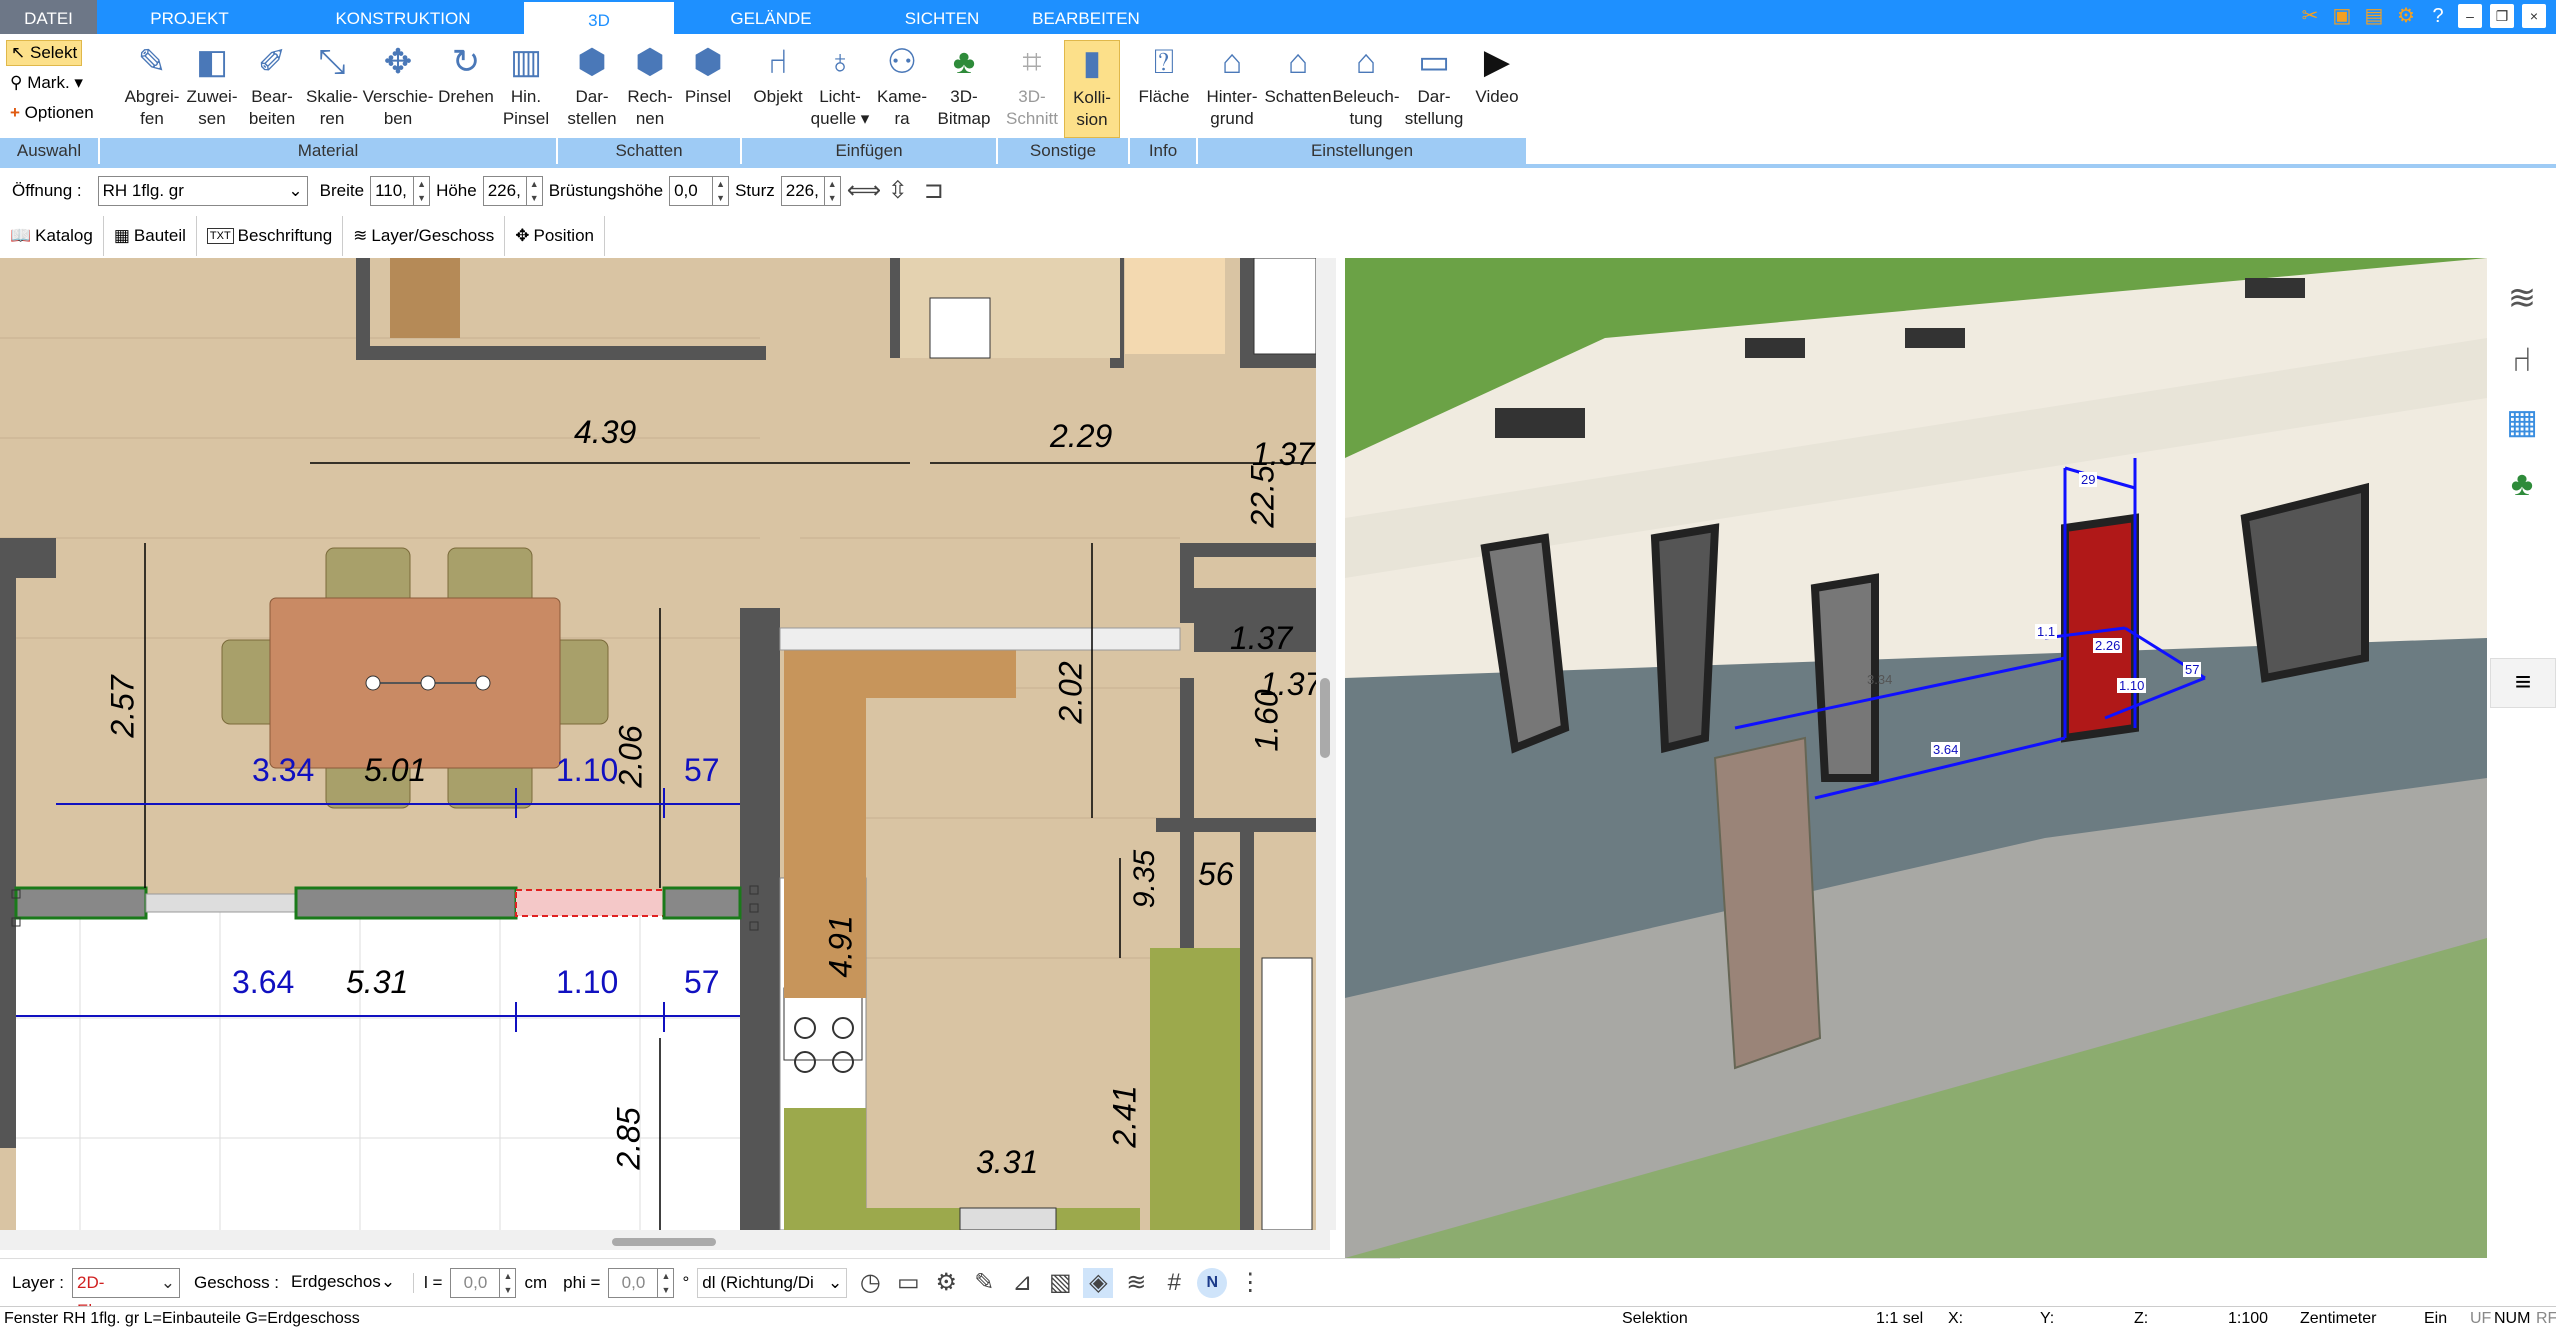 The height and width of the screenshot is (1330, 2556). Describe the element at coordinates (475, 1282) in the screenshot. I see `length-input: 0,0` at that location.